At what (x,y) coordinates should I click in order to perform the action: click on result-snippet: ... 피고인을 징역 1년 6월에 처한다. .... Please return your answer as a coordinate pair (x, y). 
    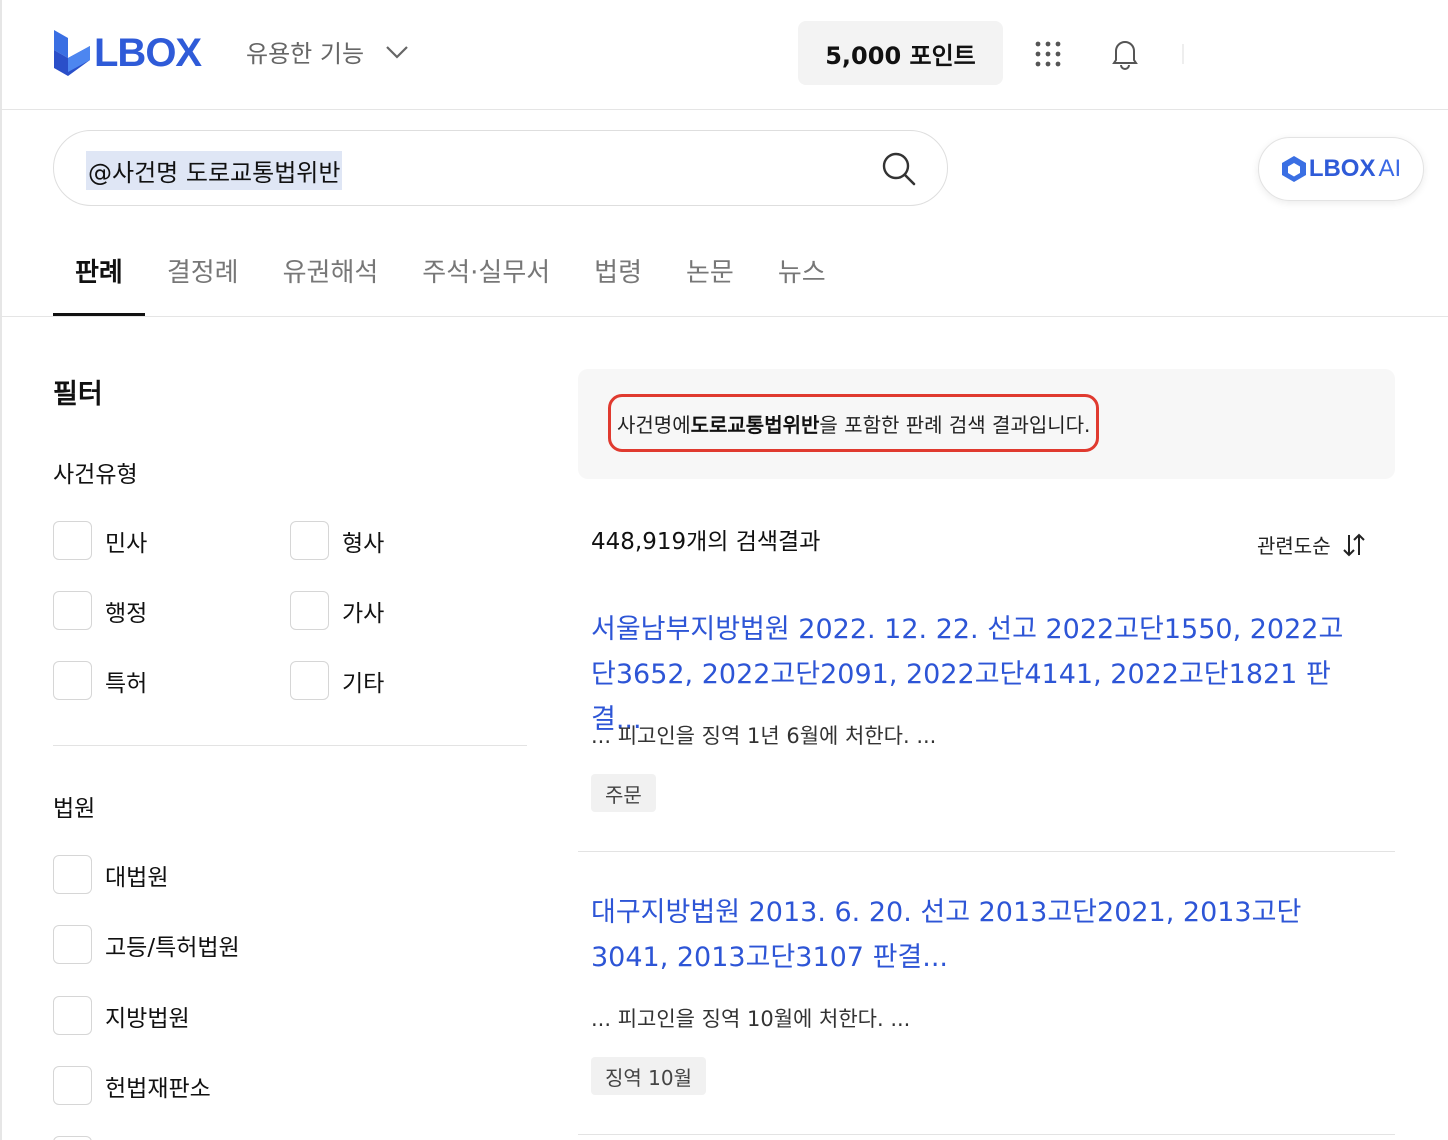
    Looking at the image, I should click on (764, 736).